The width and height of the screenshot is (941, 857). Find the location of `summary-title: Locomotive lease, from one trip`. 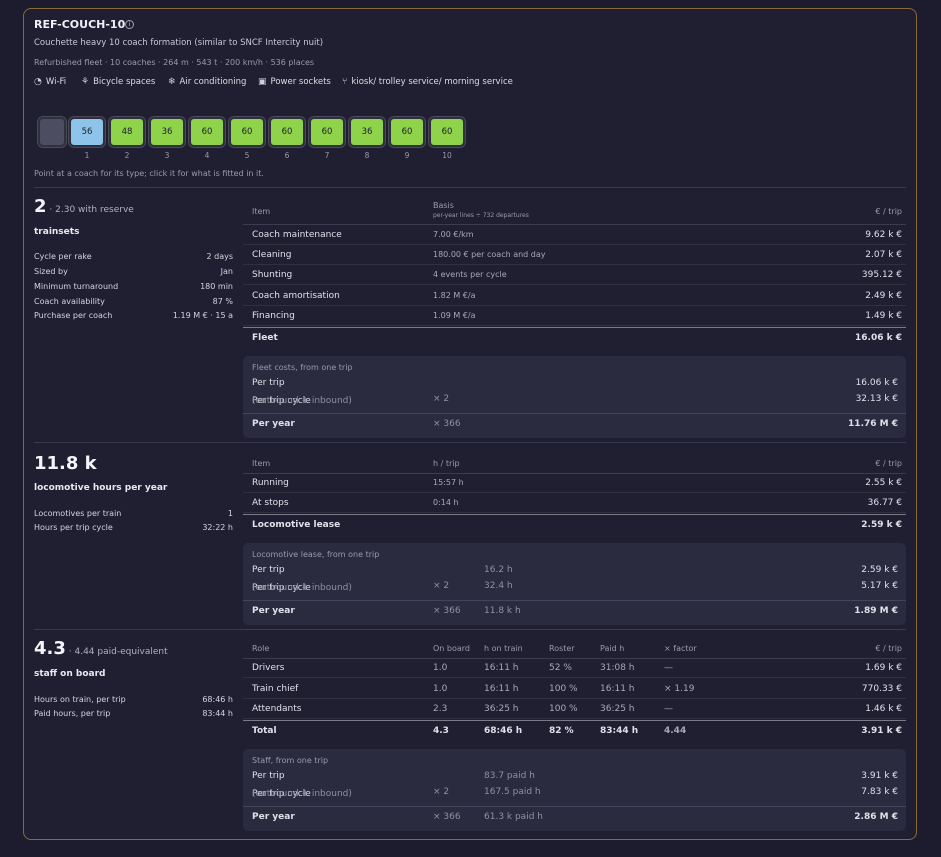

summary-title: Locomotive lease, from one trip is located at coordinates (316, 554).